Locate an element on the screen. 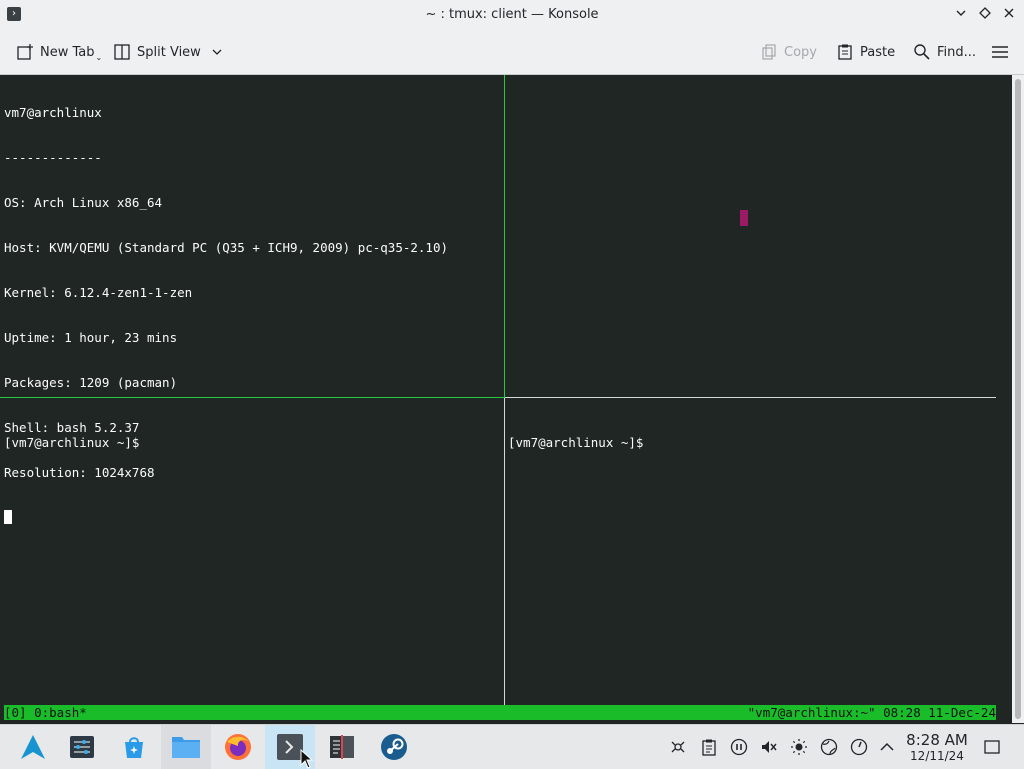  show-desktop-icon is located at coordinates (992, 747).